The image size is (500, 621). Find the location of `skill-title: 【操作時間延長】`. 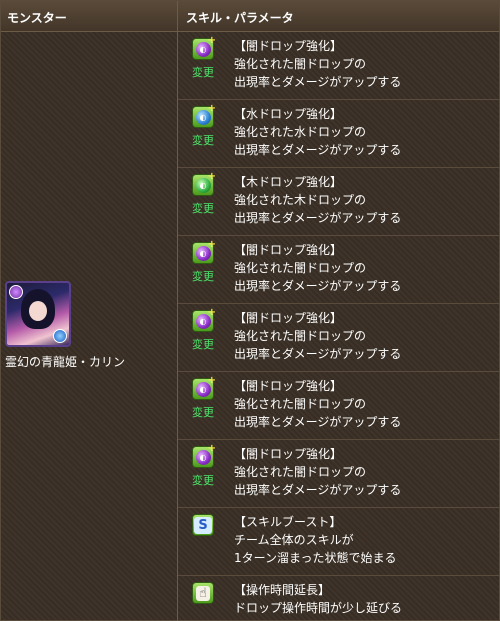

skill-title: 【操作時間延長】 is located at coordinates (282, 590).